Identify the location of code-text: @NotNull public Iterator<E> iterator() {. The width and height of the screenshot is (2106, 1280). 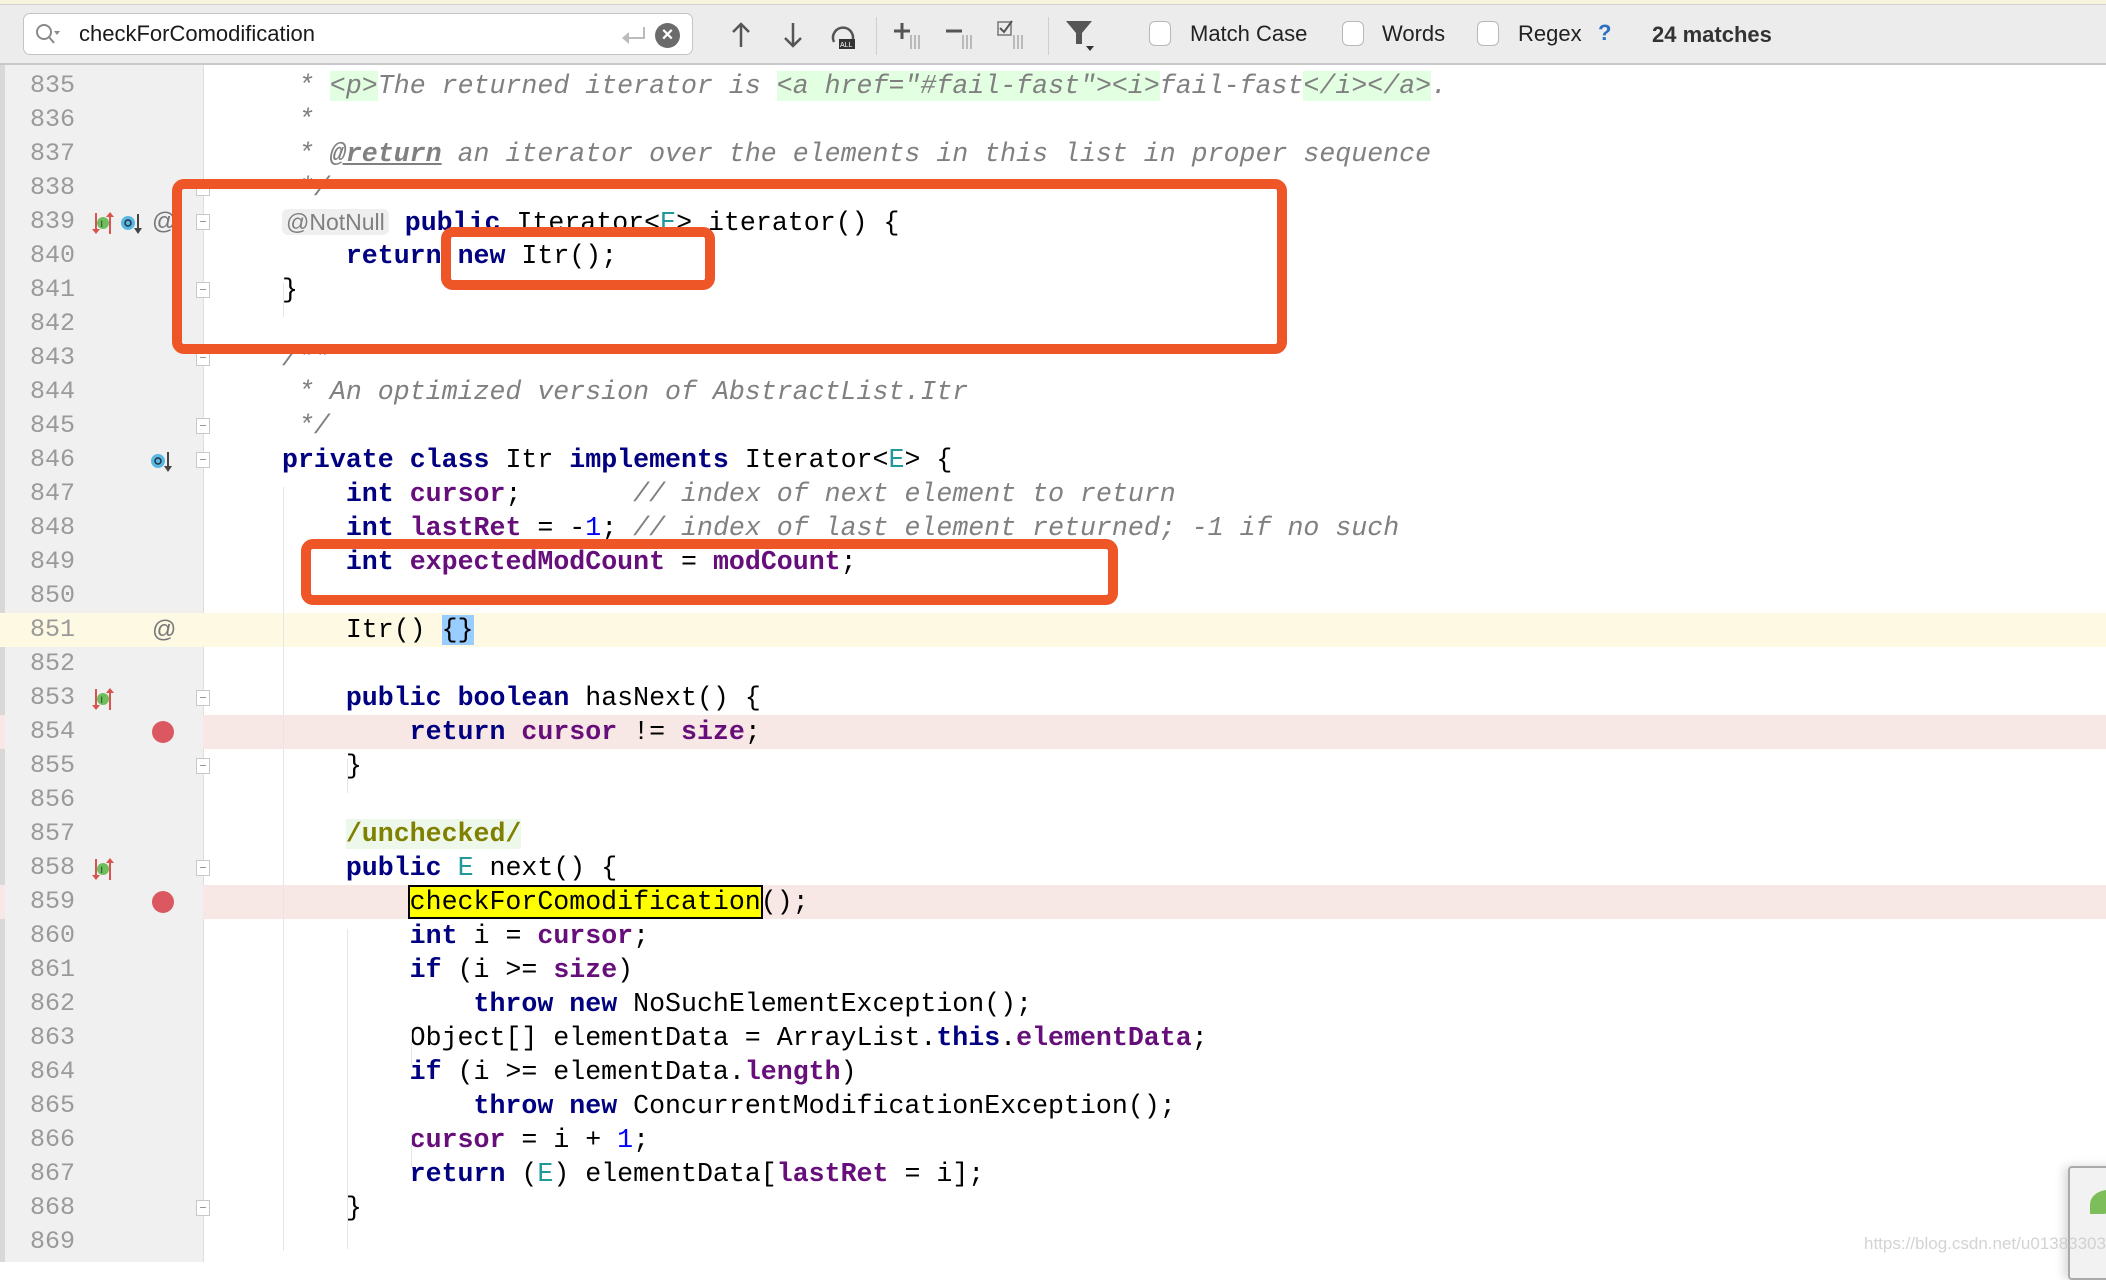
(591, 222).